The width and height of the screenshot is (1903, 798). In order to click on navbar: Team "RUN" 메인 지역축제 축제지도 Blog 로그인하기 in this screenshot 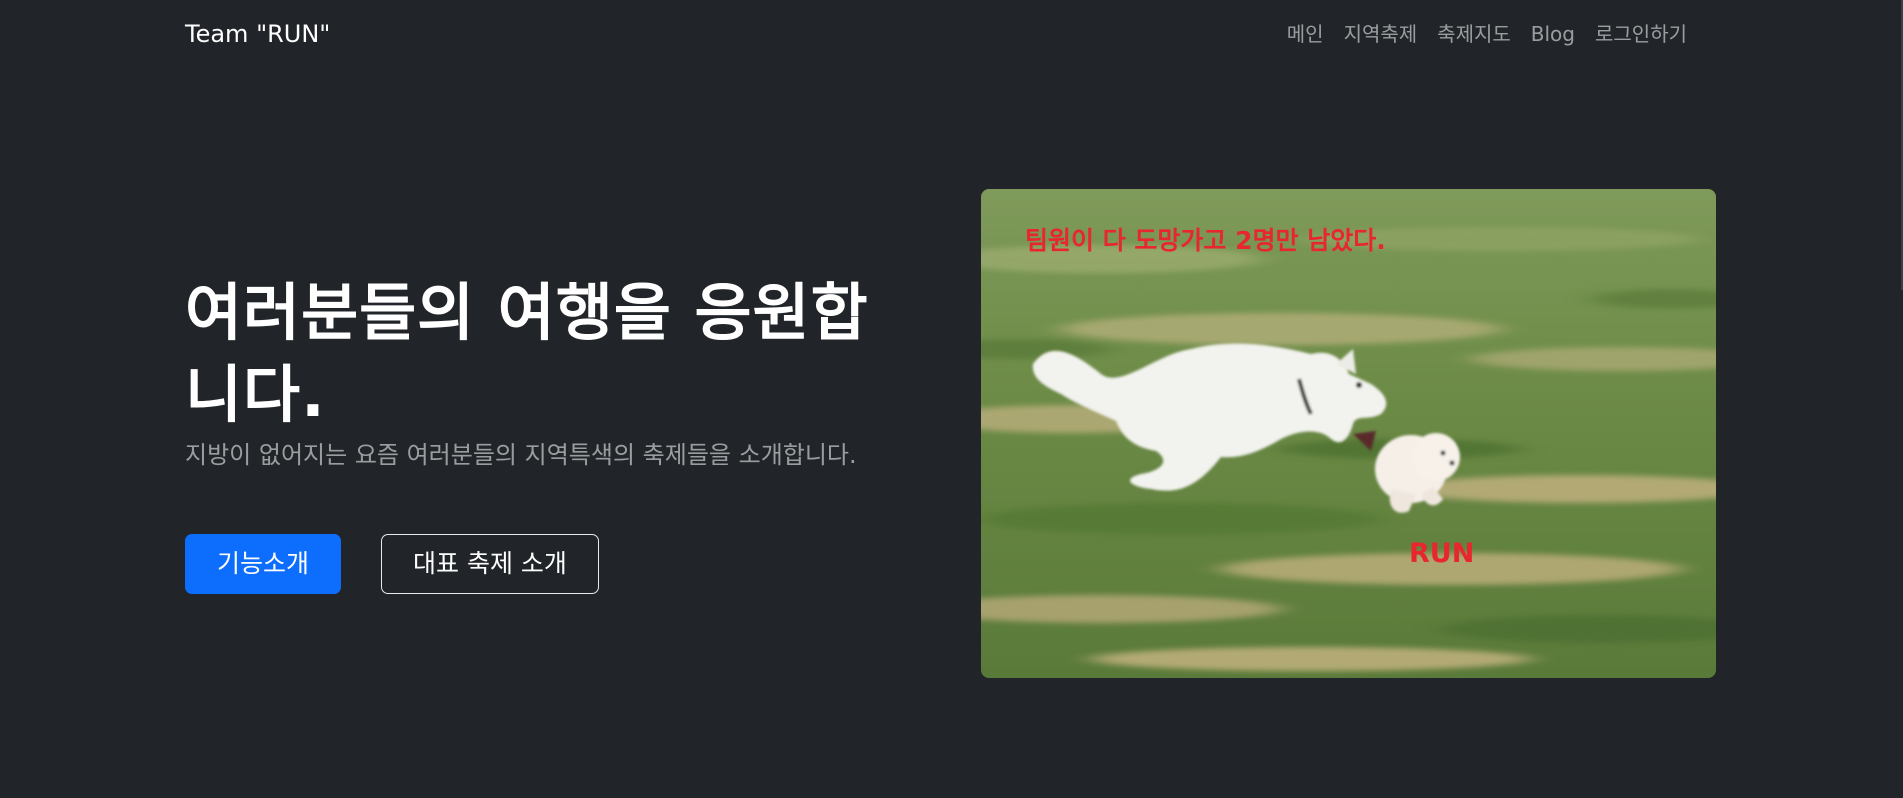, I will do `click(951, 34)`.